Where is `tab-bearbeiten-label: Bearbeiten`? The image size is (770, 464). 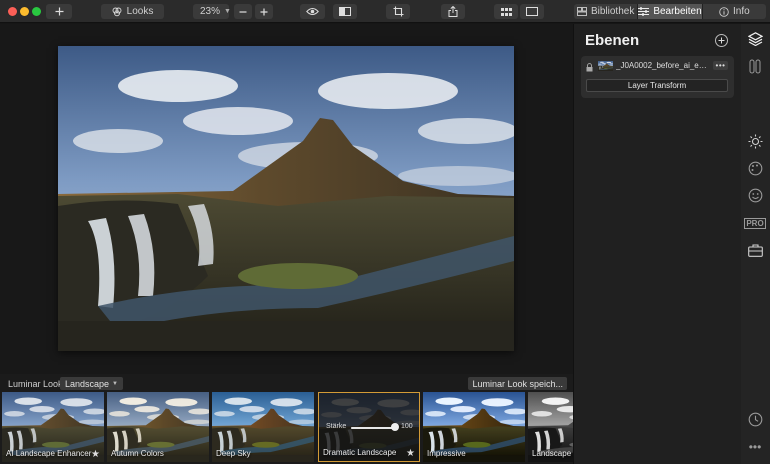
tab-bearbeiten-label: Bearbeiten is located at coordinates (677, 11).